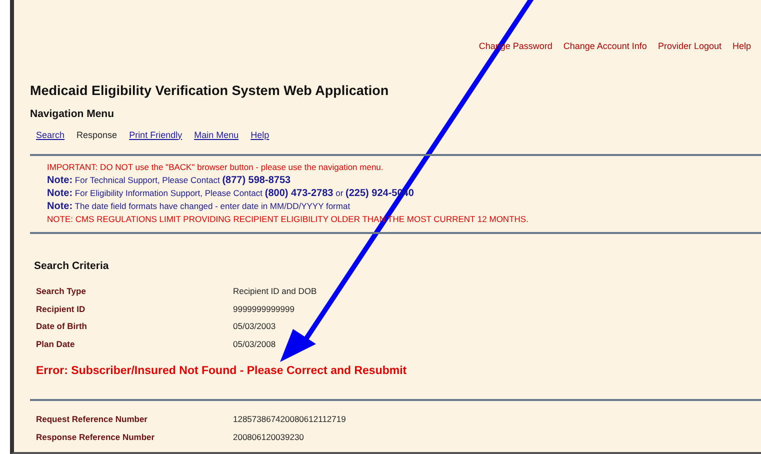 The width and height of the screenshot is (761, 454). I want to click on note-text: Note: For Technical Support, Please Contact (877) 598-8753, so click(169, 180).